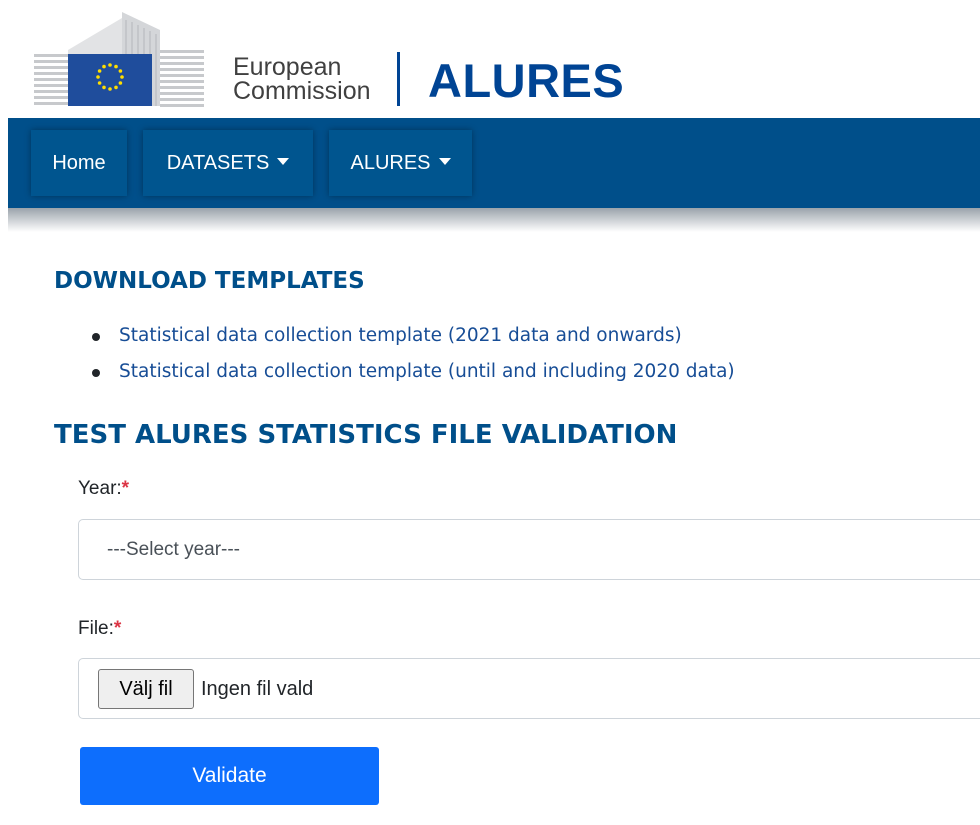  Describe the element at coordinates (257, 689) in the screenshot. I see `file-status-text: Ingen fil vald` at that location.